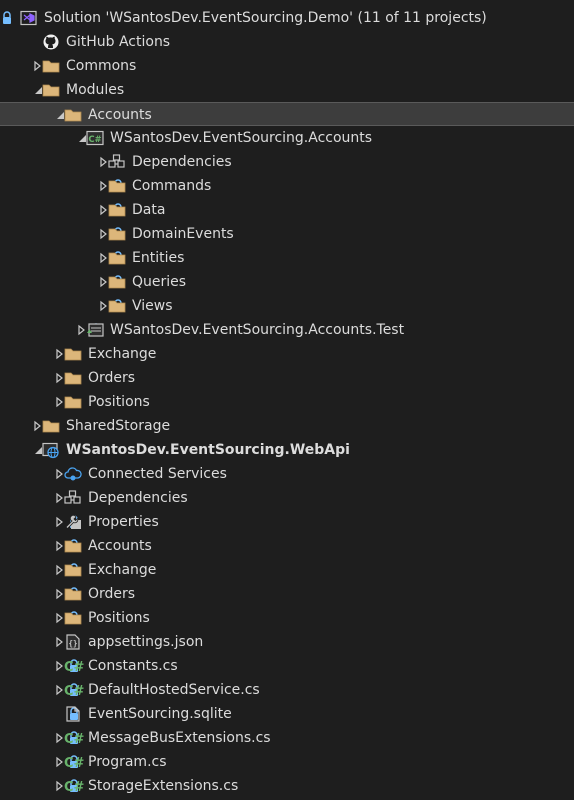 The image size is (574, 800). What do you see at coordinates (287, 90) in the screenshot?
I see `tree-item-modules: Modules` at bounding box center [287, 90].